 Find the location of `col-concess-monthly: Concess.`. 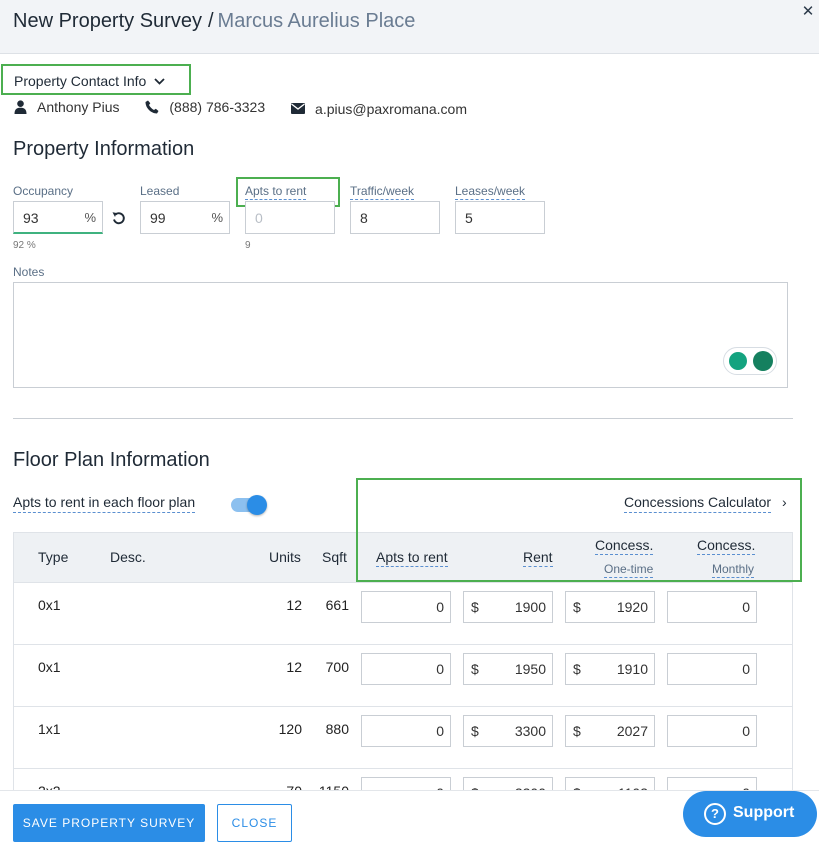

col-concess-monthly: Concess. is located at coordinates (726, 546).